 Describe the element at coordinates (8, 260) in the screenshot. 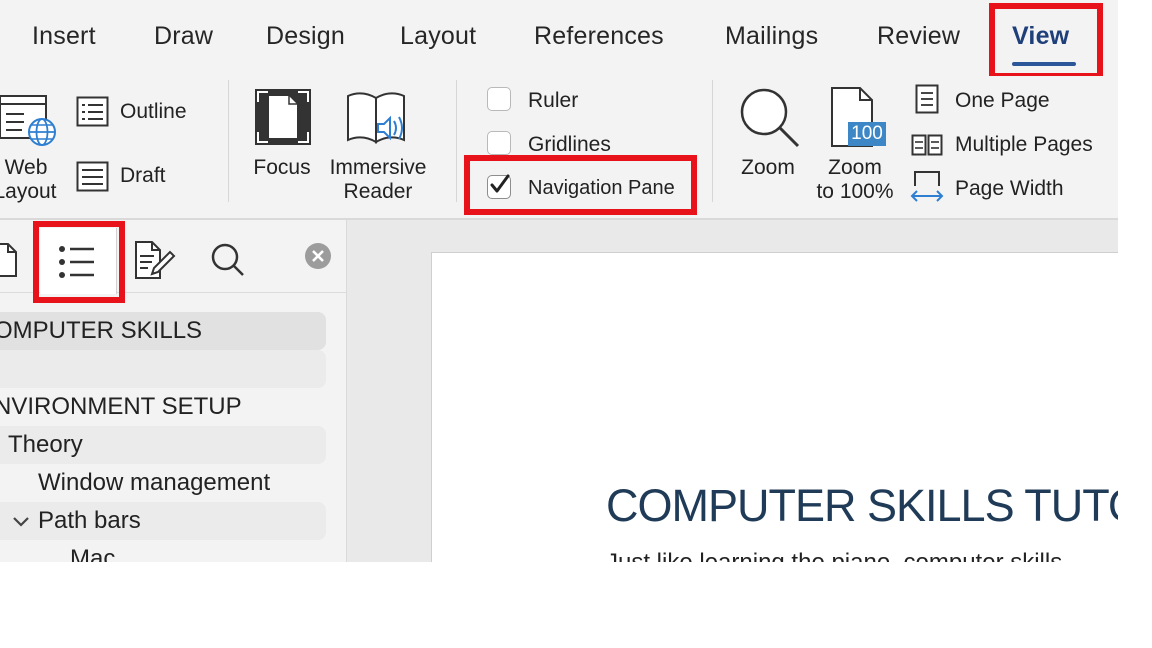

I see `page-icon` at that location.